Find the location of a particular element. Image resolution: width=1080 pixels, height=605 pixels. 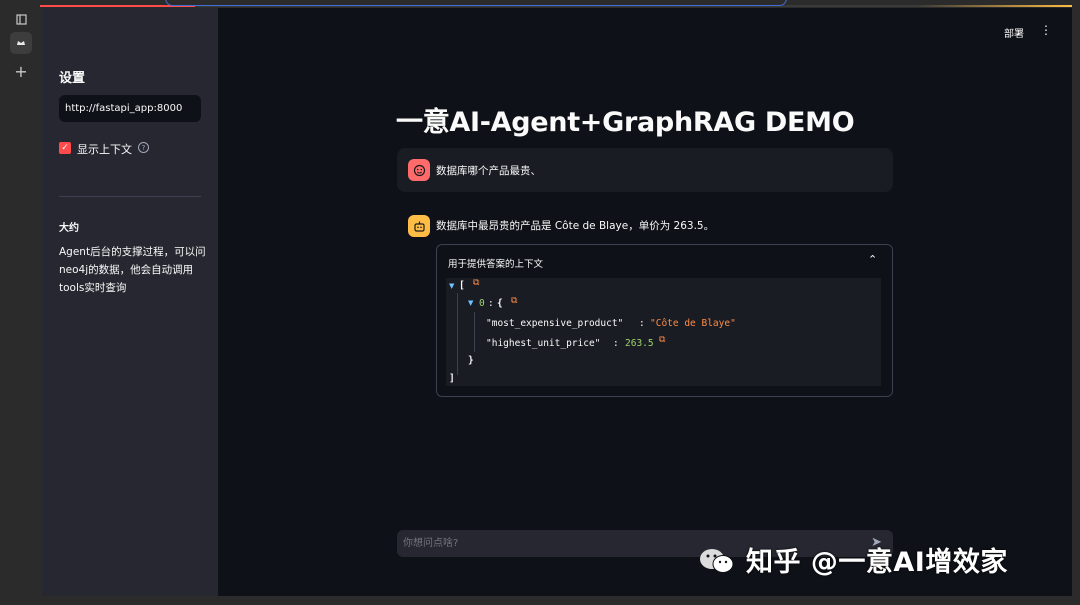

expander-label: 用于提供答案的上下文 is located at coordinates (495, 263).